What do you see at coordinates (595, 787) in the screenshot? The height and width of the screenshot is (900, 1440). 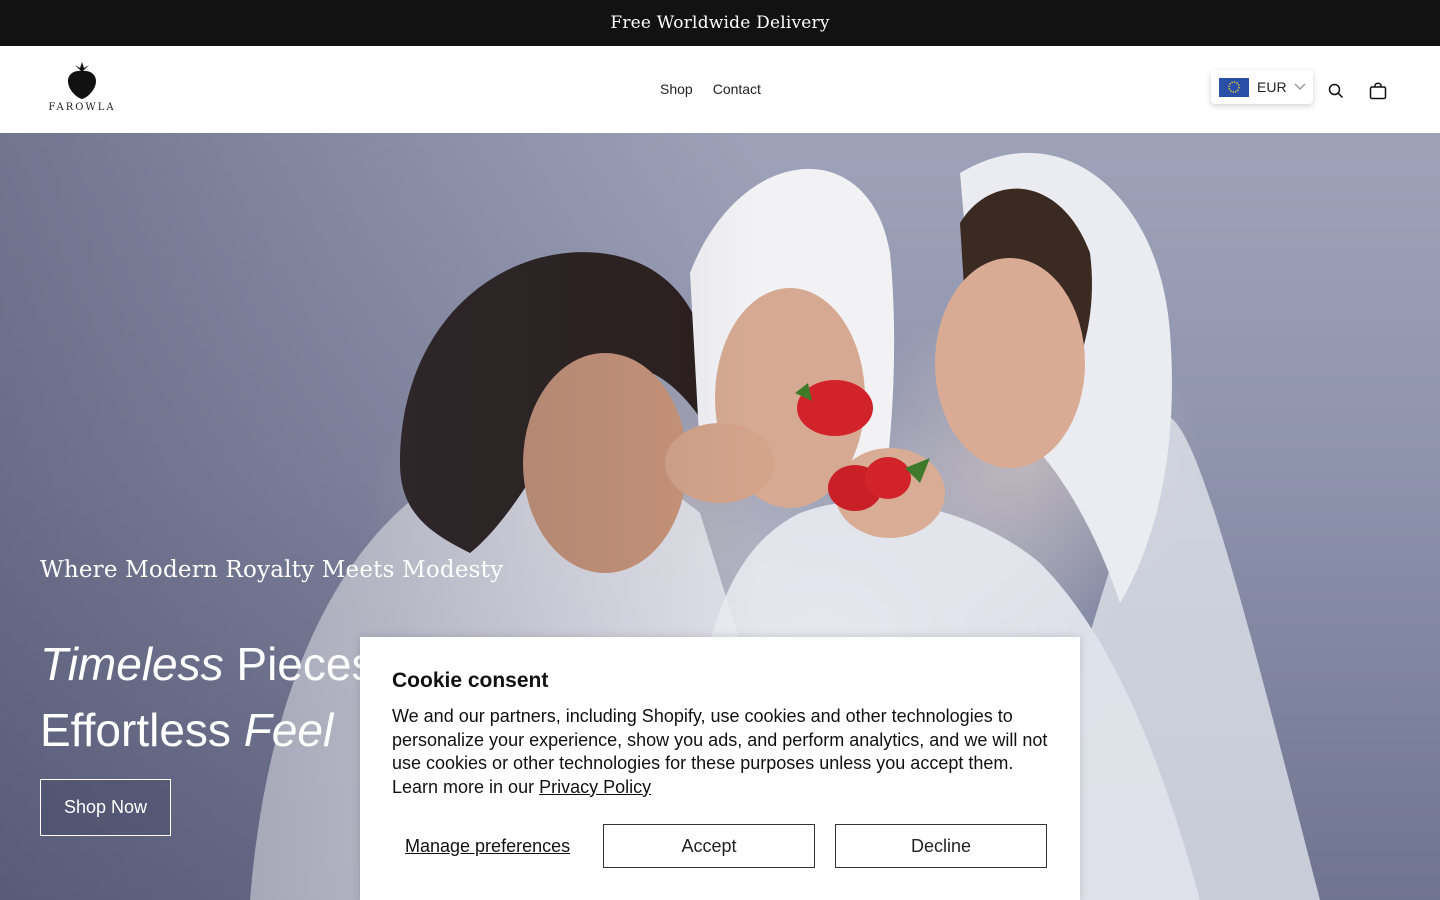 I see `privacy-policy-link: Privacy Policy` at bounding box center [595, 787].